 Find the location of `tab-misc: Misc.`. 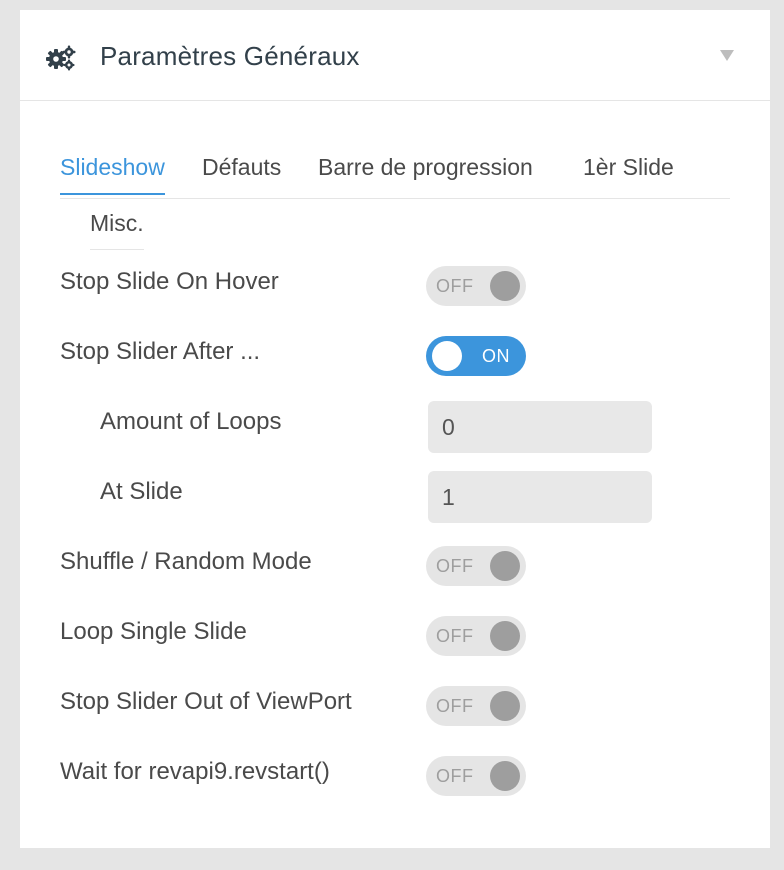

tab-misc: Misc. is located at coordinates (117, 230).